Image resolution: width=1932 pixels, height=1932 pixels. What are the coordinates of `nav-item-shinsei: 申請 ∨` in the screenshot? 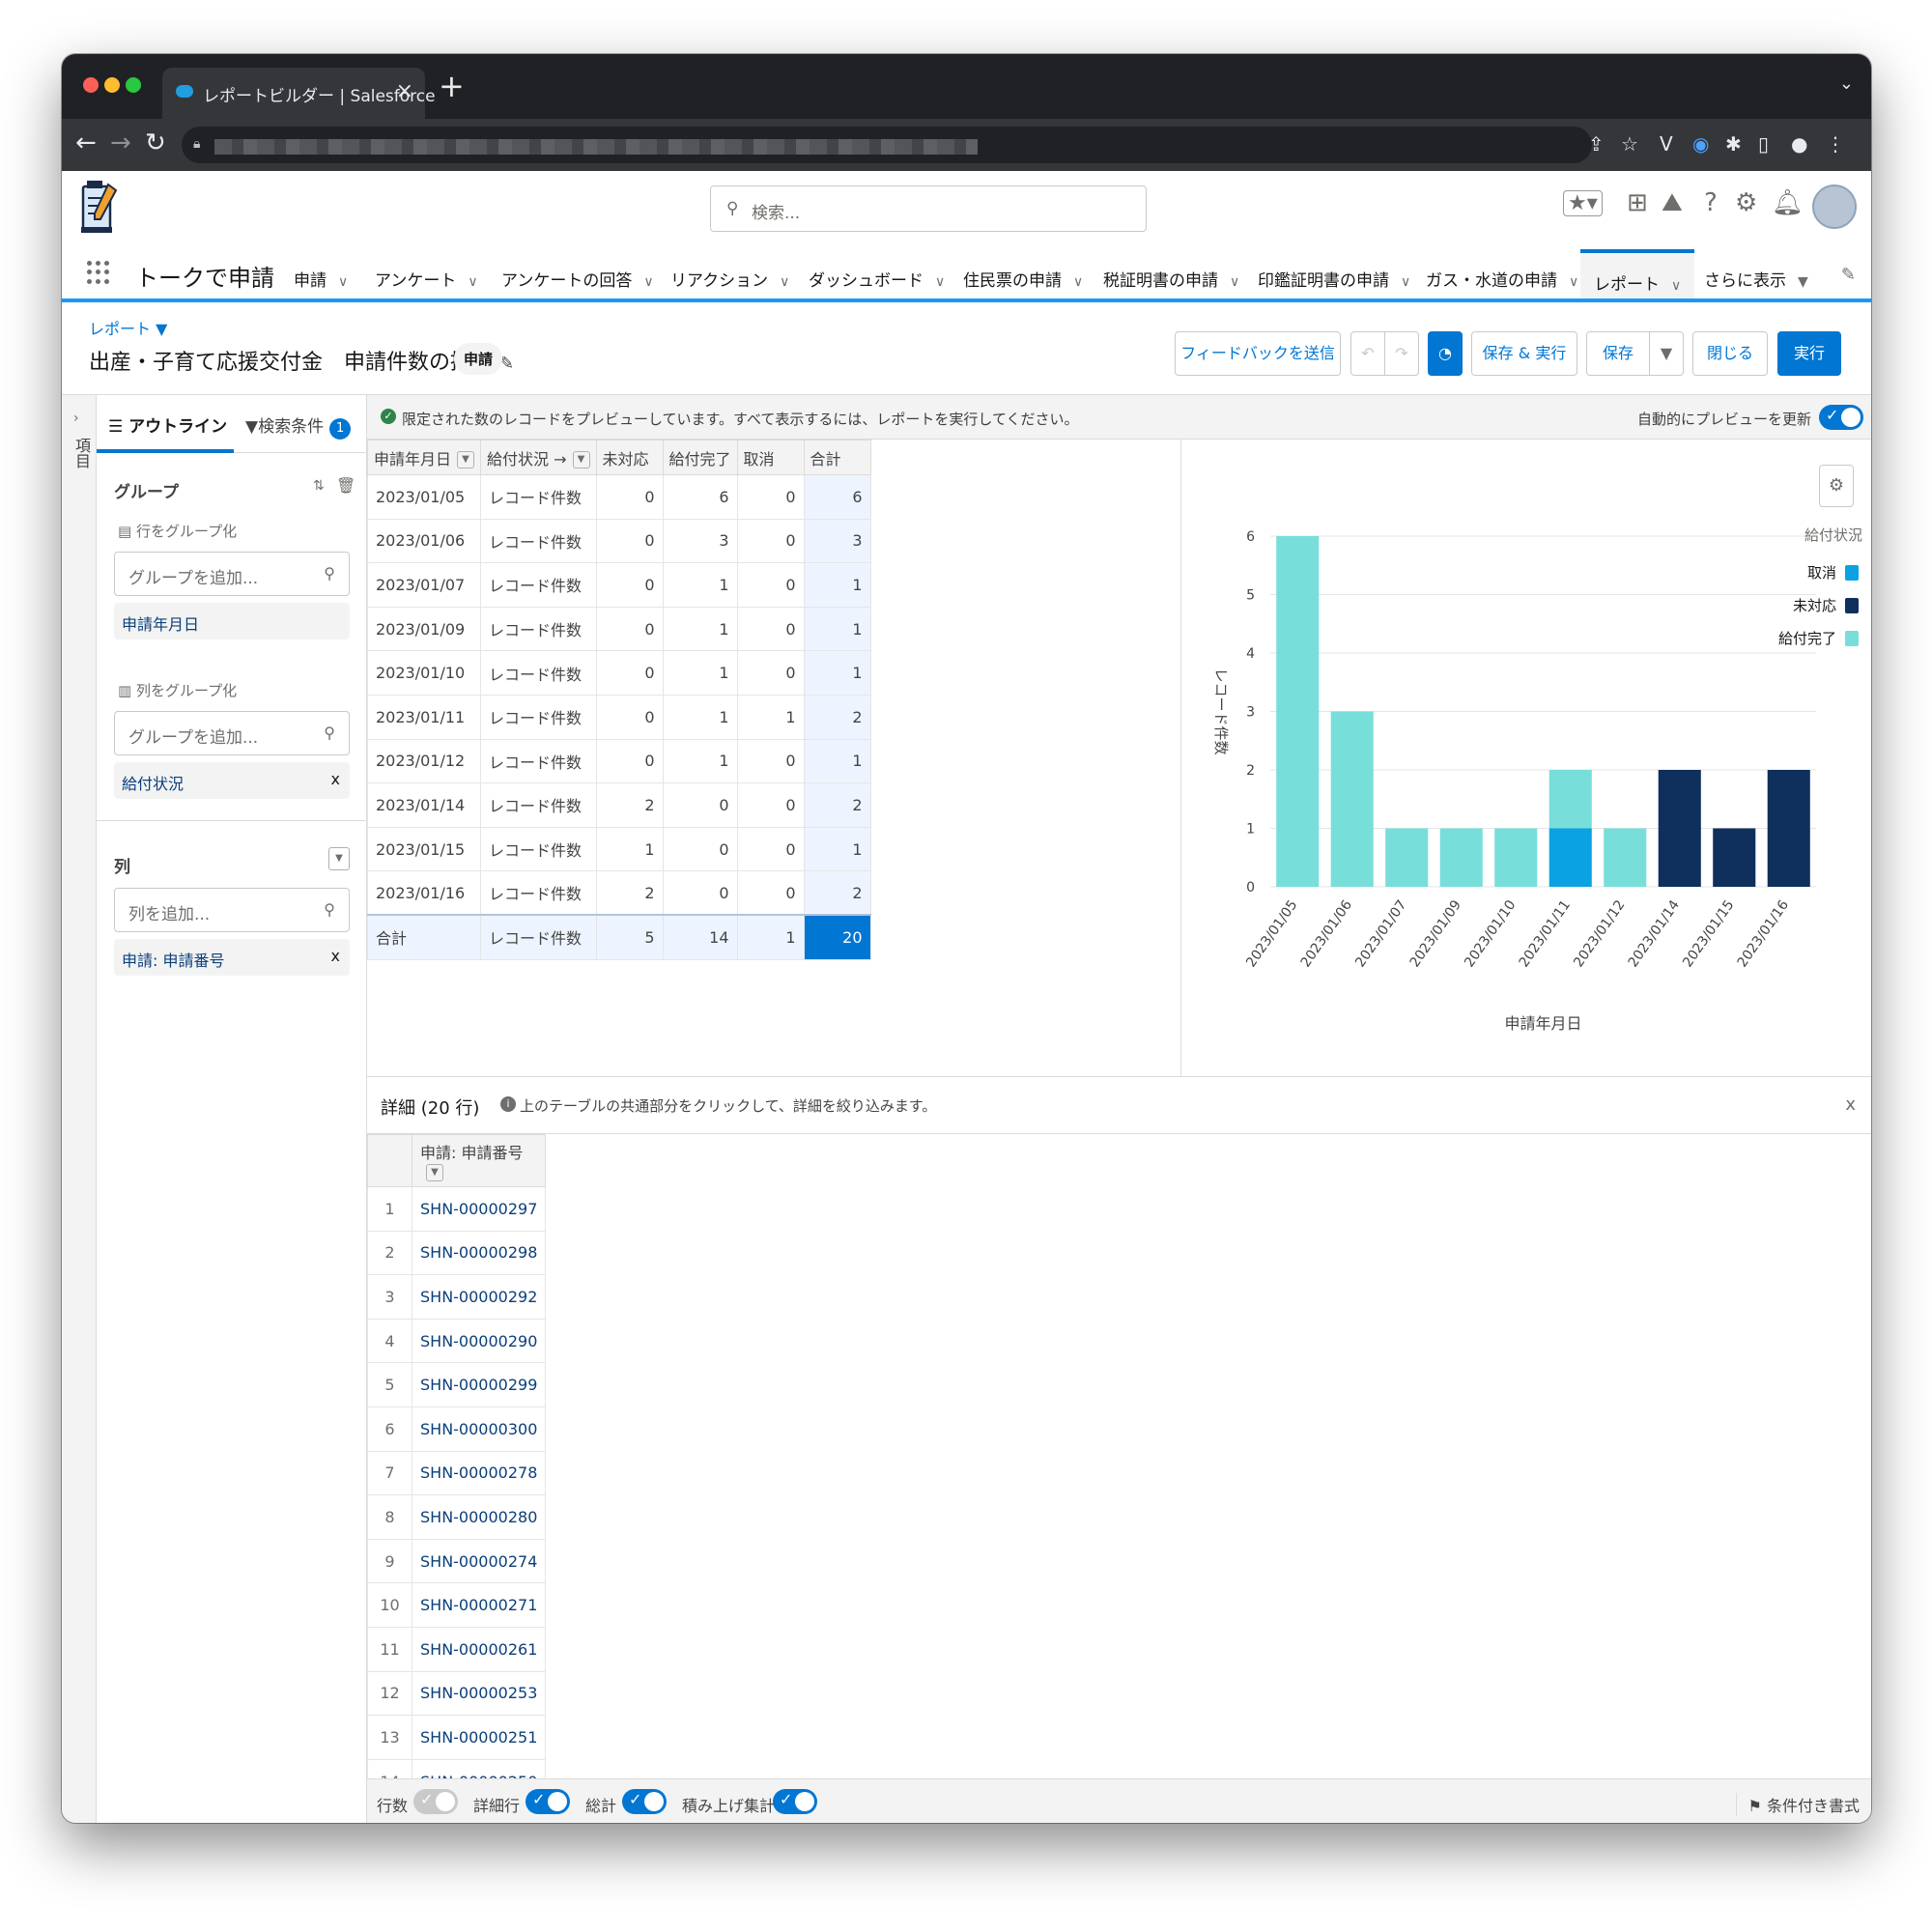 It's located at (321, 279).